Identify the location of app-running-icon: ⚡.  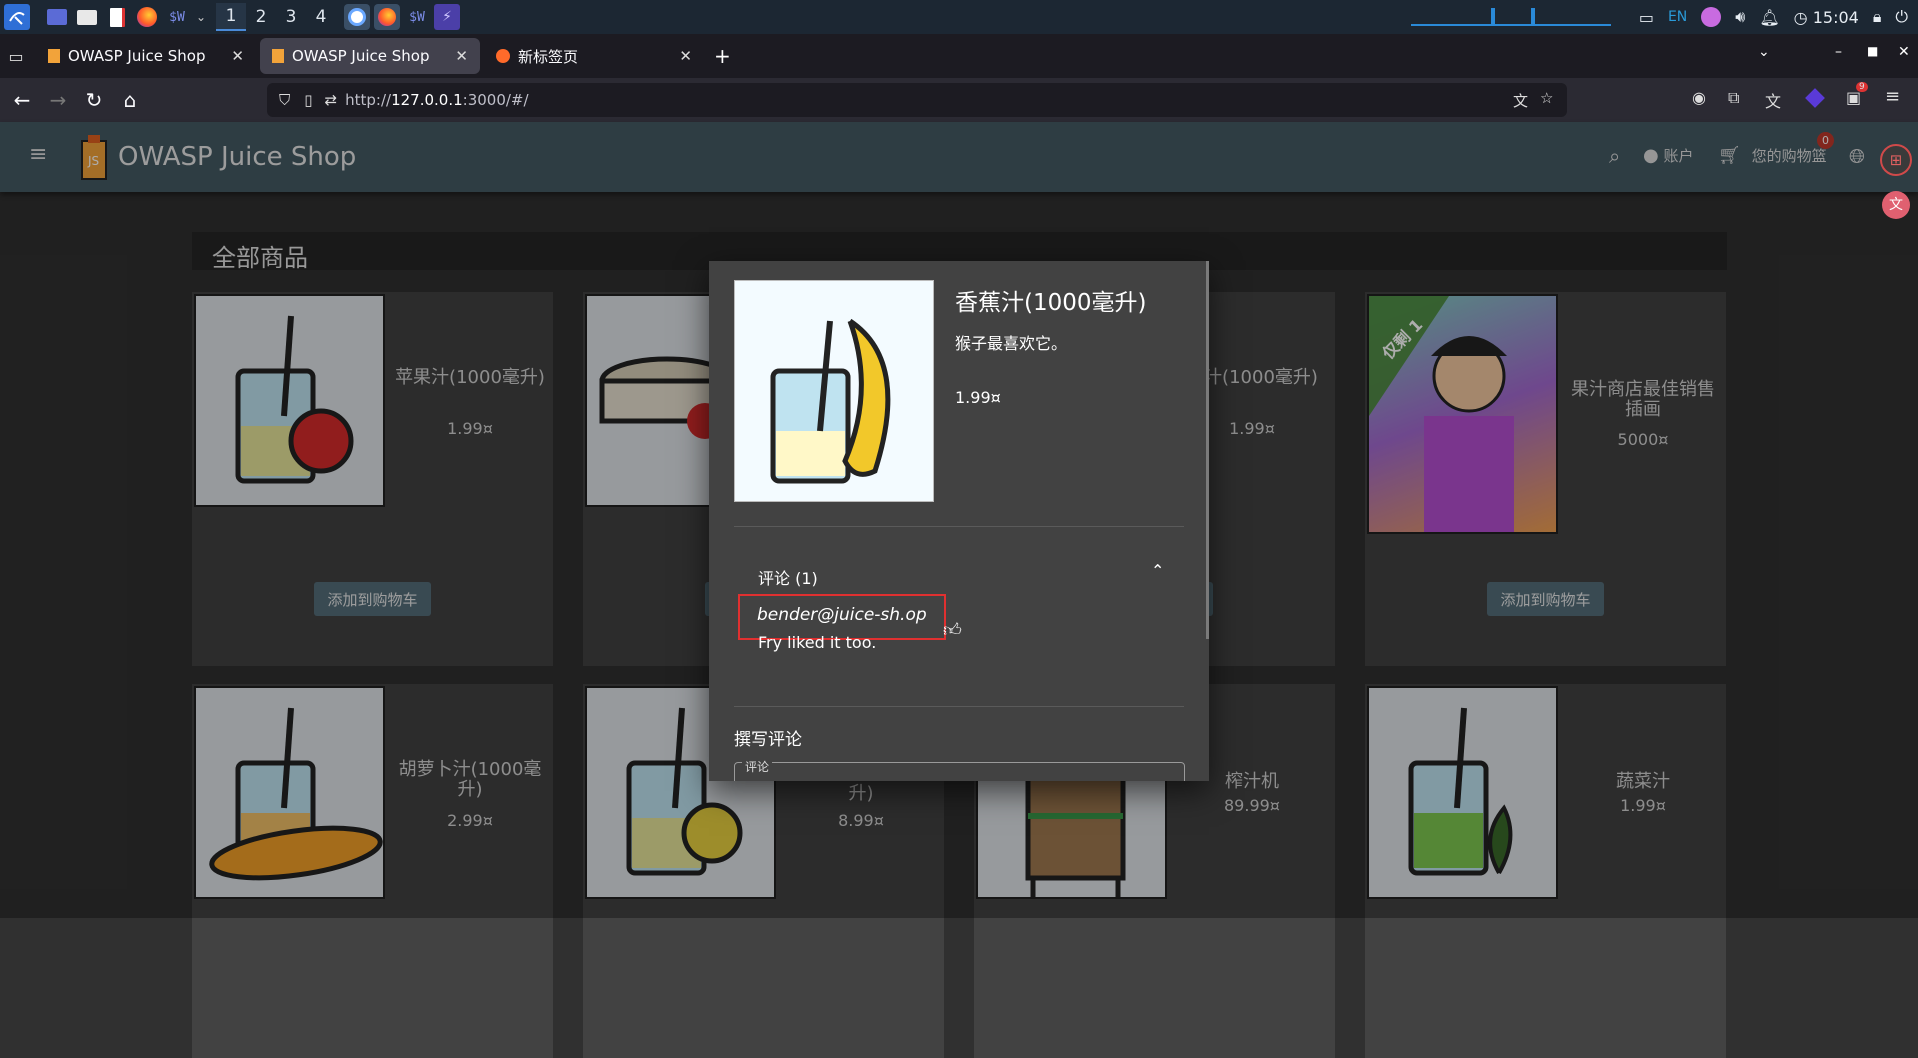
(447, 17).